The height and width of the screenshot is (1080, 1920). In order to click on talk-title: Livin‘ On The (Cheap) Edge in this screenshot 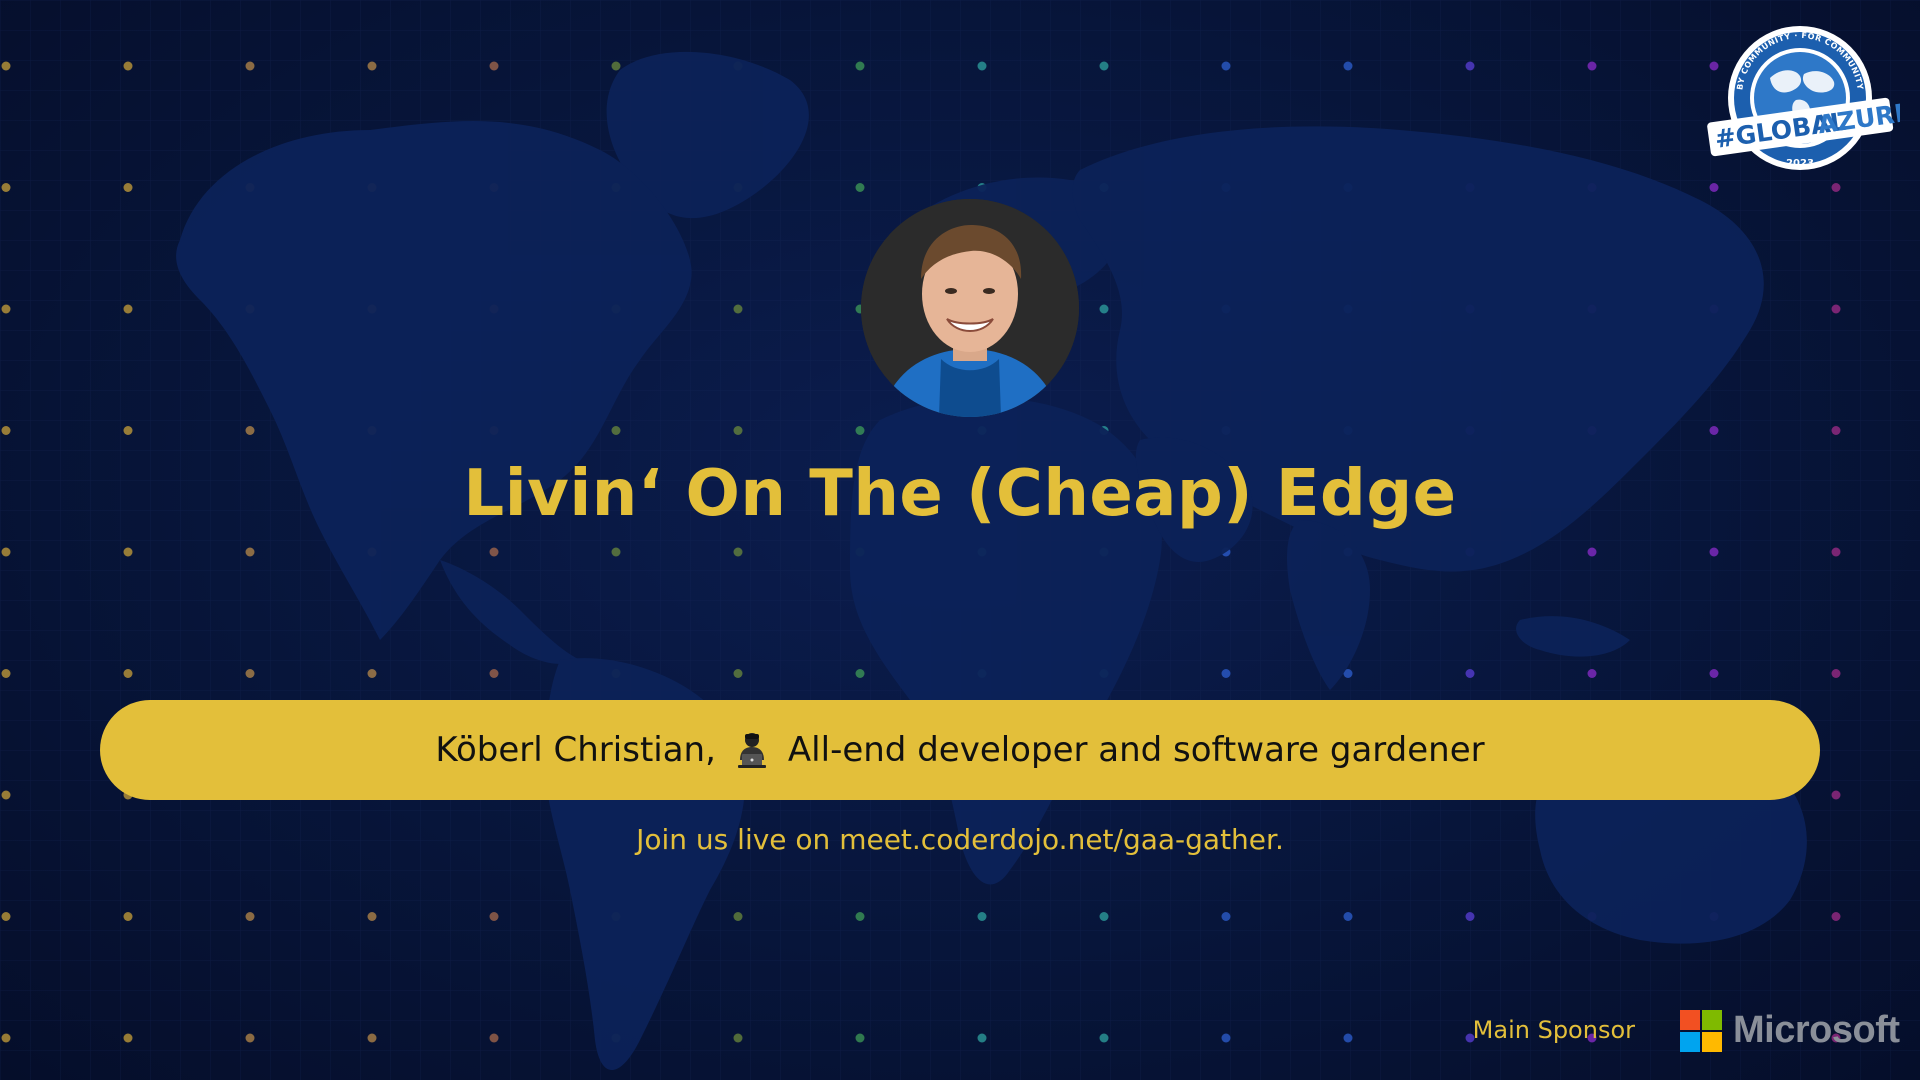, I will do `click(960, 494)`.